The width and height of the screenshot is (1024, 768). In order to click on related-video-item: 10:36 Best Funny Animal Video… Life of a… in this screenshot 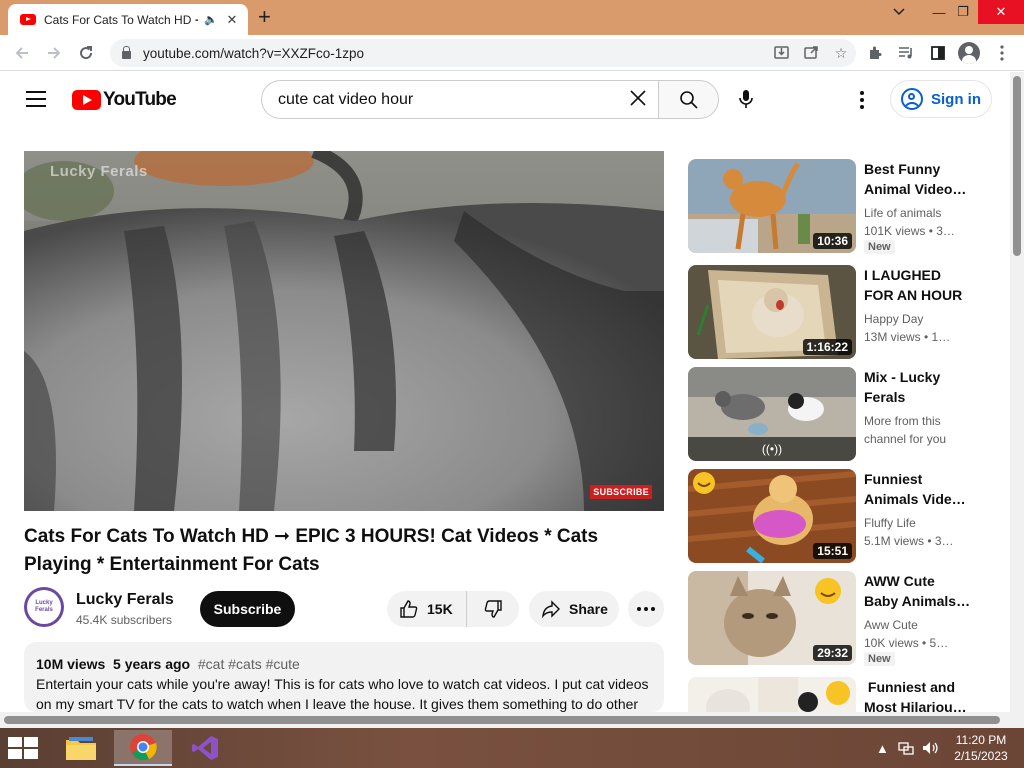, I will do `click(838, 206)`.